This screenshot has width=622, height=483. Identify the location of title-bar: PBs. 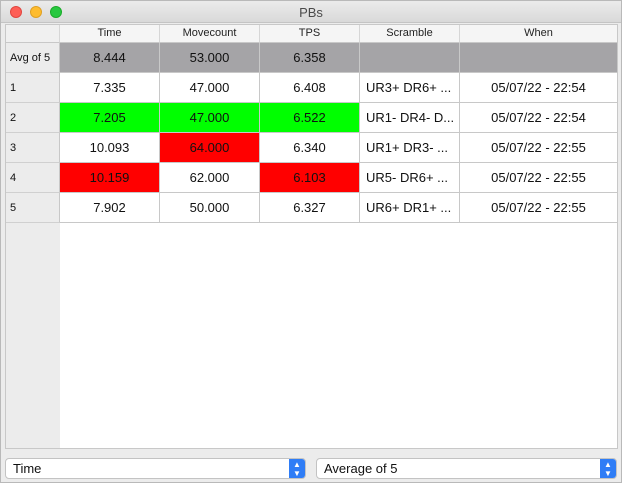
(311, 12).